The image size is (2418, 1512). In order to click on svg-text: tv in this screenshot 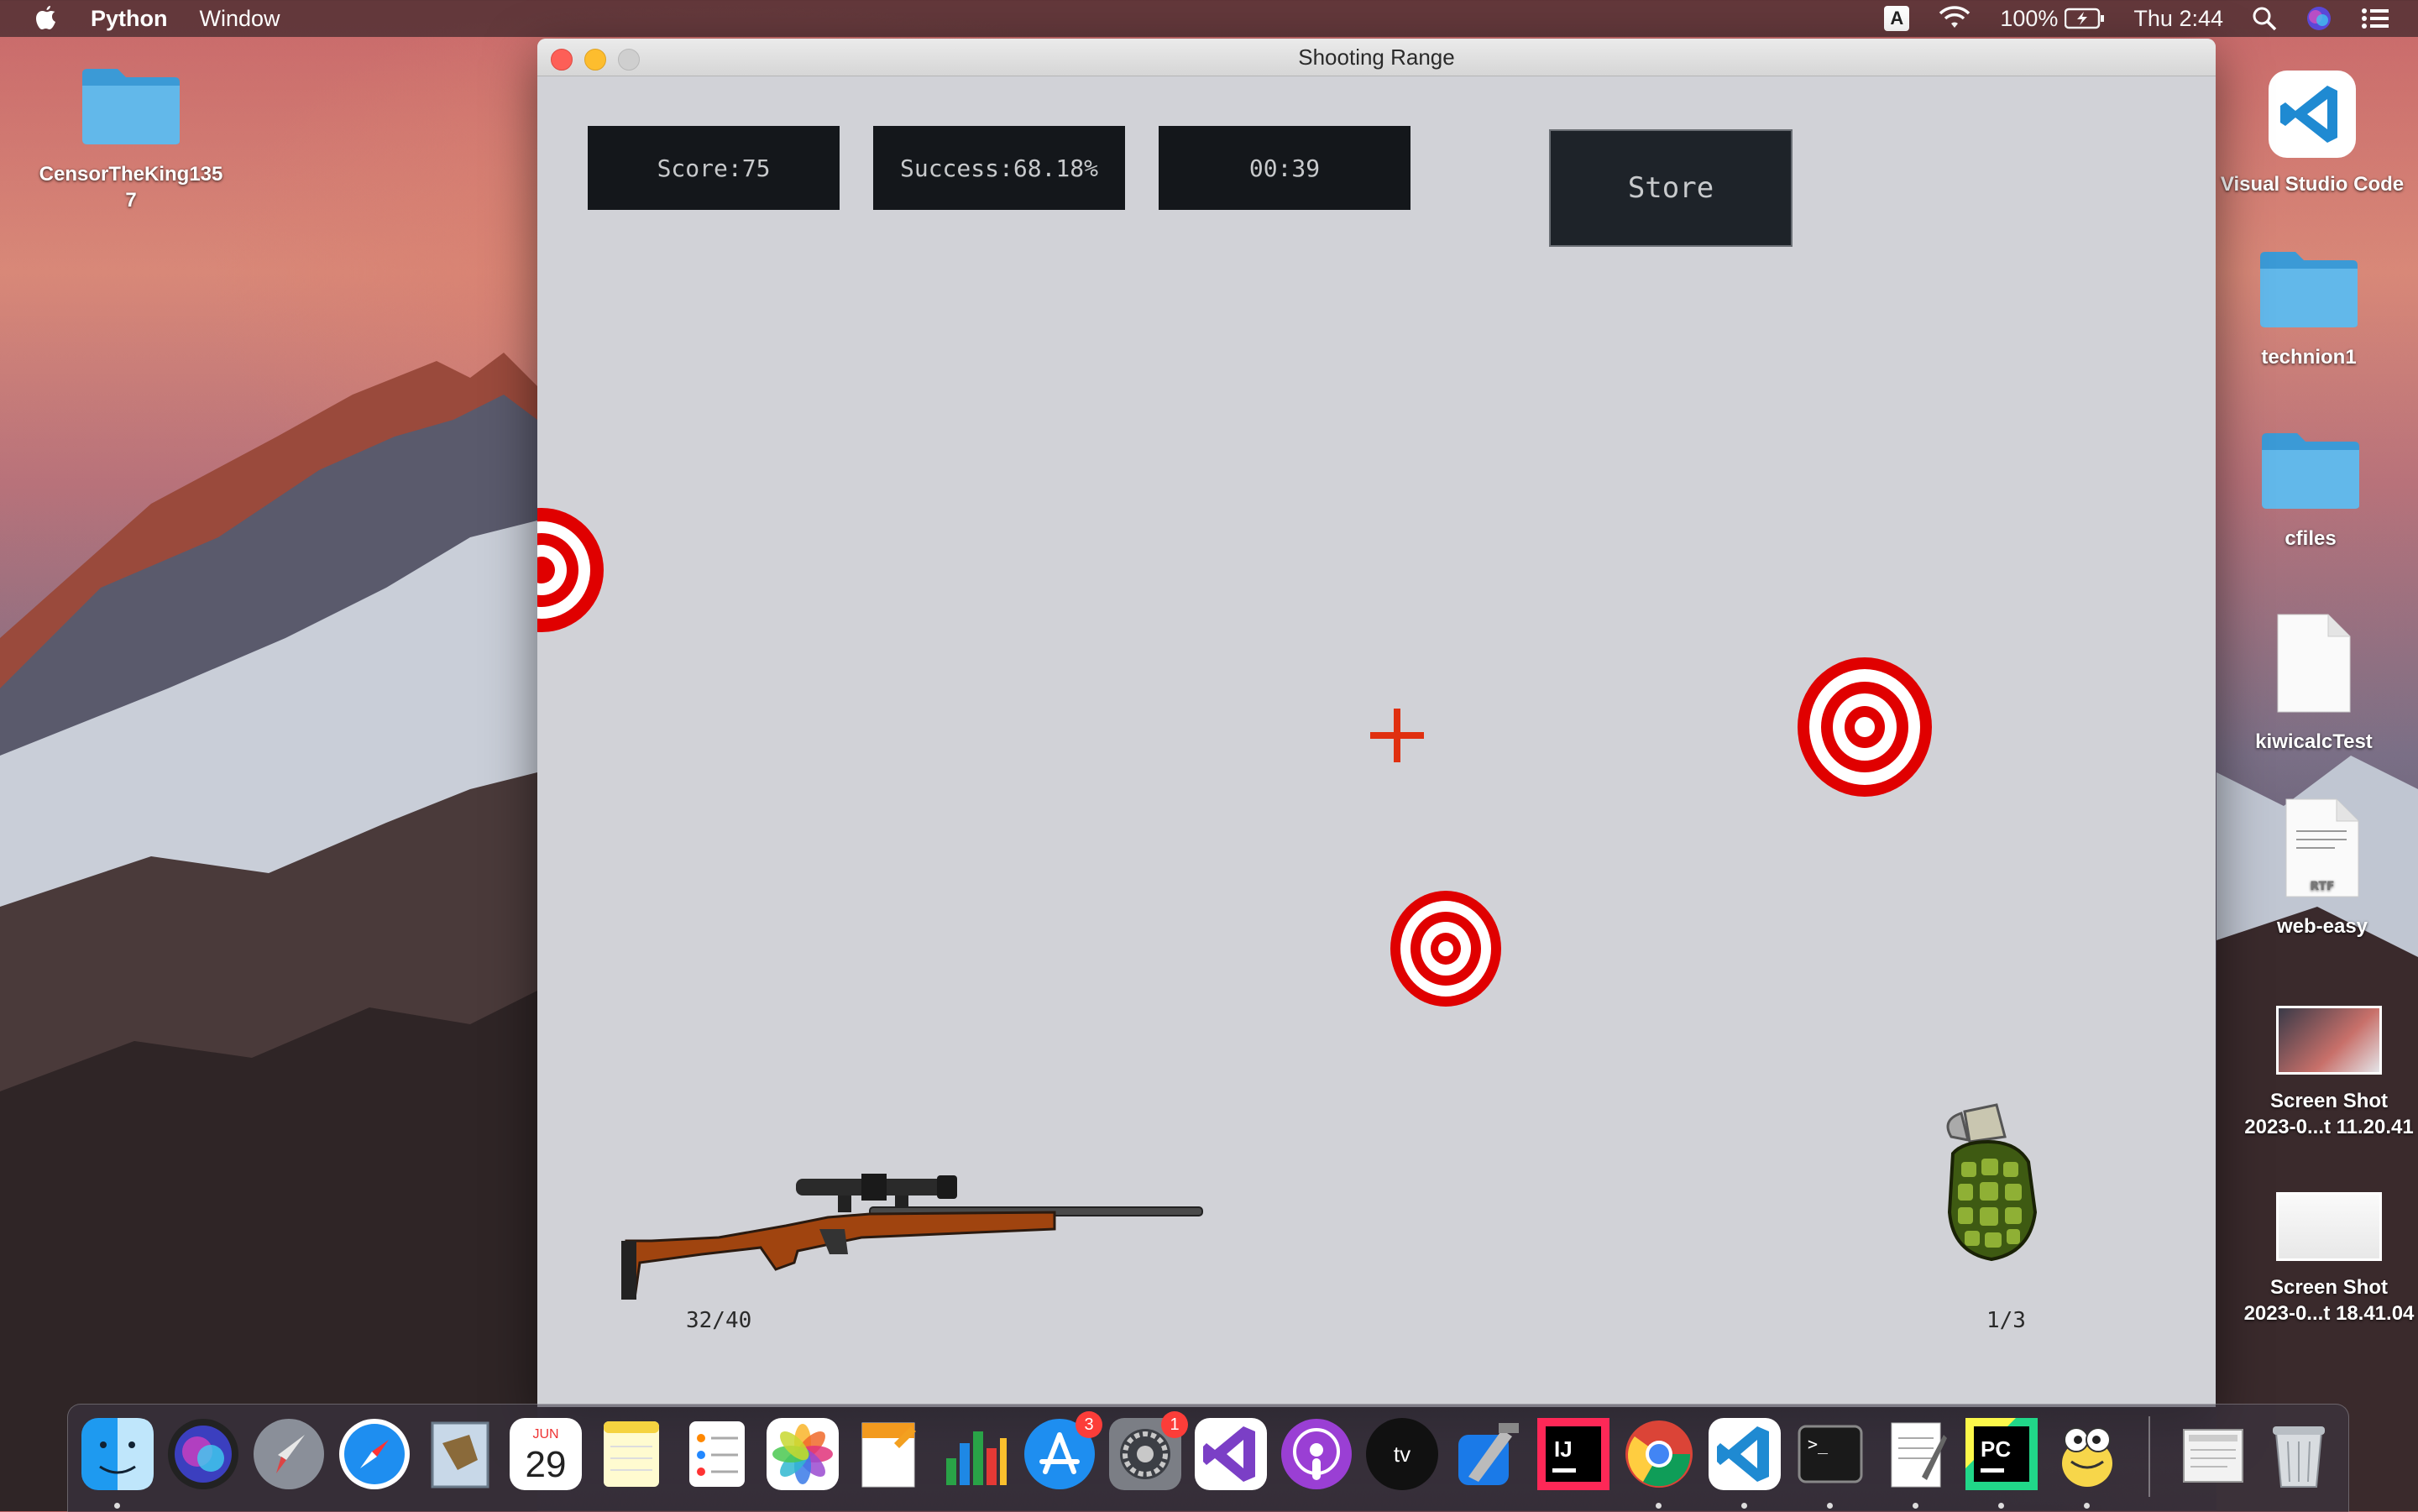, I will do `click(1402, 1454)`.